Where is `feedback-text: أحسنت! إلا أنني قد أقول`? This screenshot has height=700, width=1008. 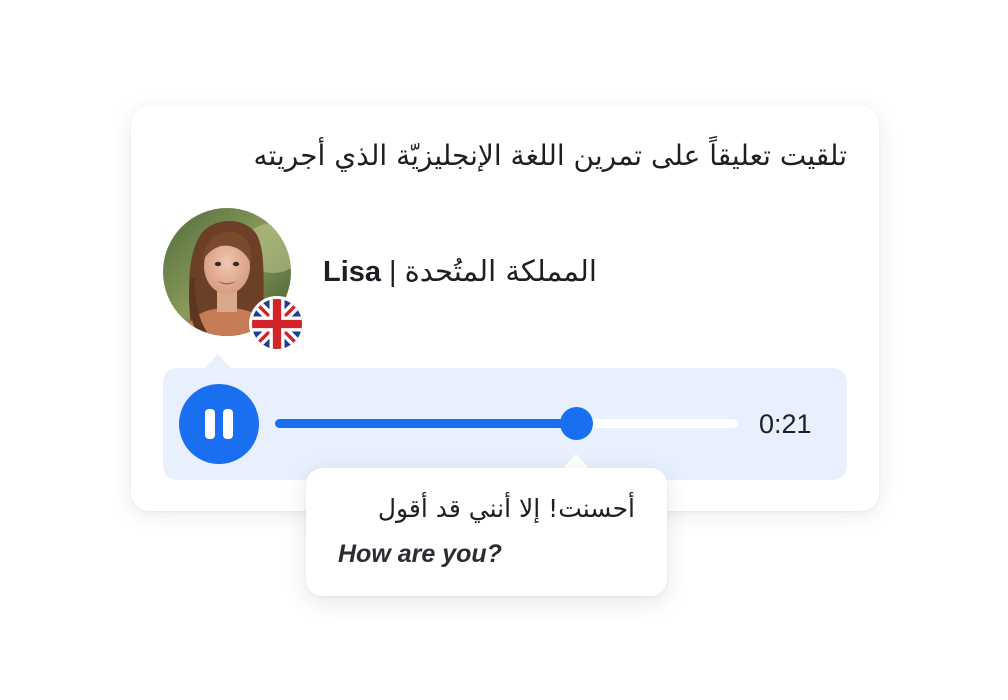 feedback-text: أحسنت! إلا أنني قد أقول is located at coordinates (506, 508).